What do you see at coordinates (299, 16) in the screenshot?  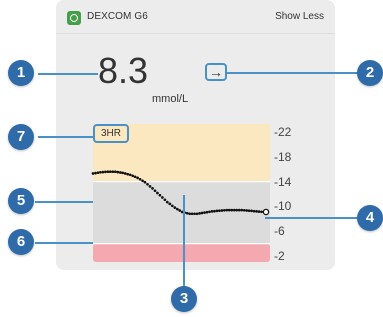 I see `show-less-button: Show Less` at bounding box center [299, 16].